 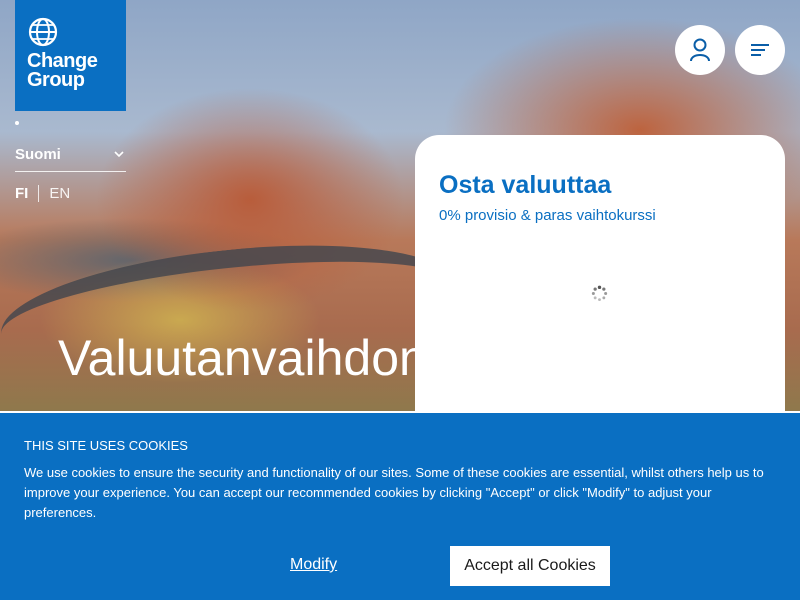 I want to click on cookie-heading: THIS SITE USES COOKIES, so click(x=106, y=445).